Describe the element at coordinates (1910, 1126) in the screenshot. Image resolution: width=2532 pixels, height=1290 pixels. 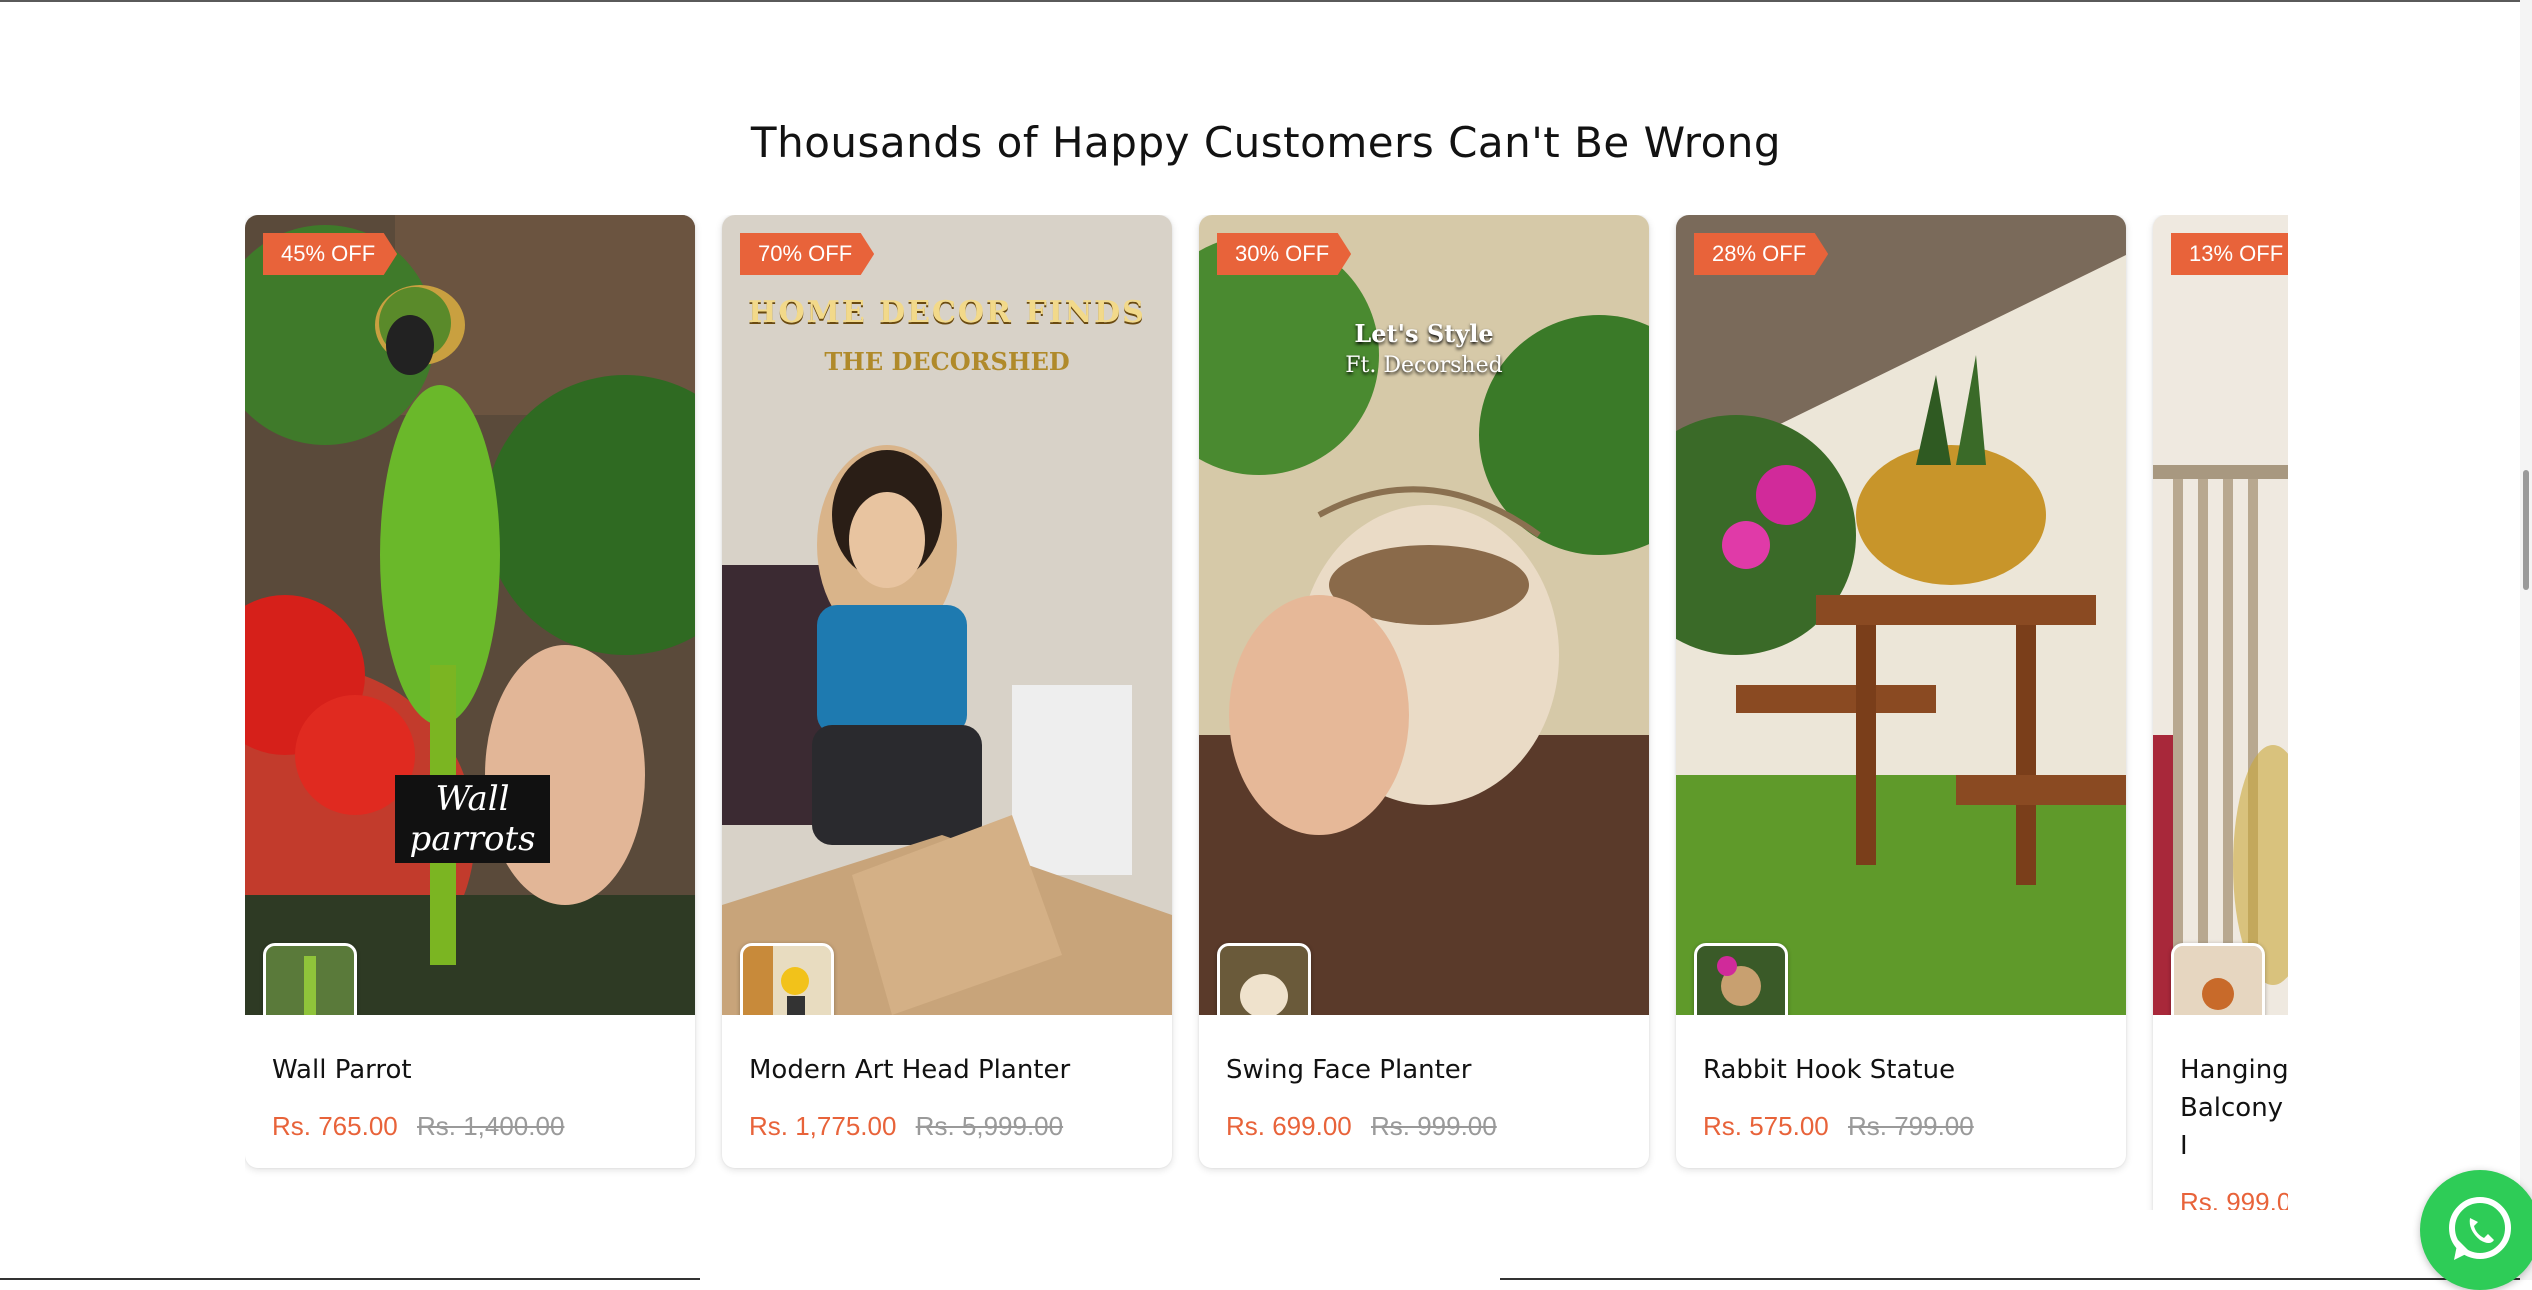
I see `compare-price: Rs. 799.00` at that location.